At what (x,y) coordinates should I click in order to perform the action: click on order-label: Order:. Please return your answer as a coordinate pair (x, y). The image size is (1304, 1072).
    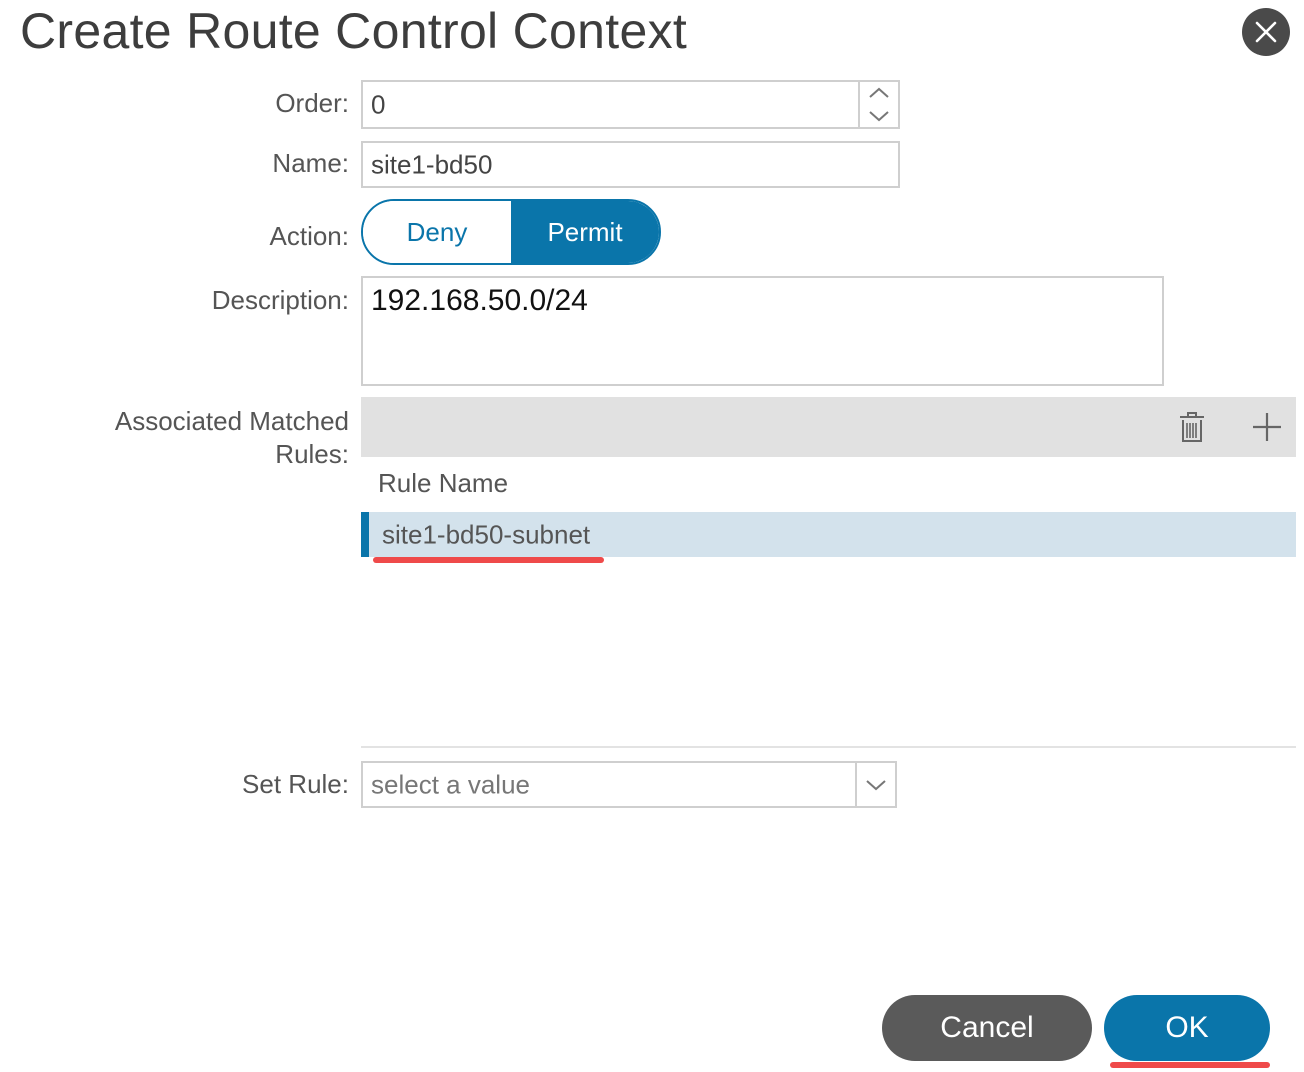
    Looking at the image, I should click on (312, 103).